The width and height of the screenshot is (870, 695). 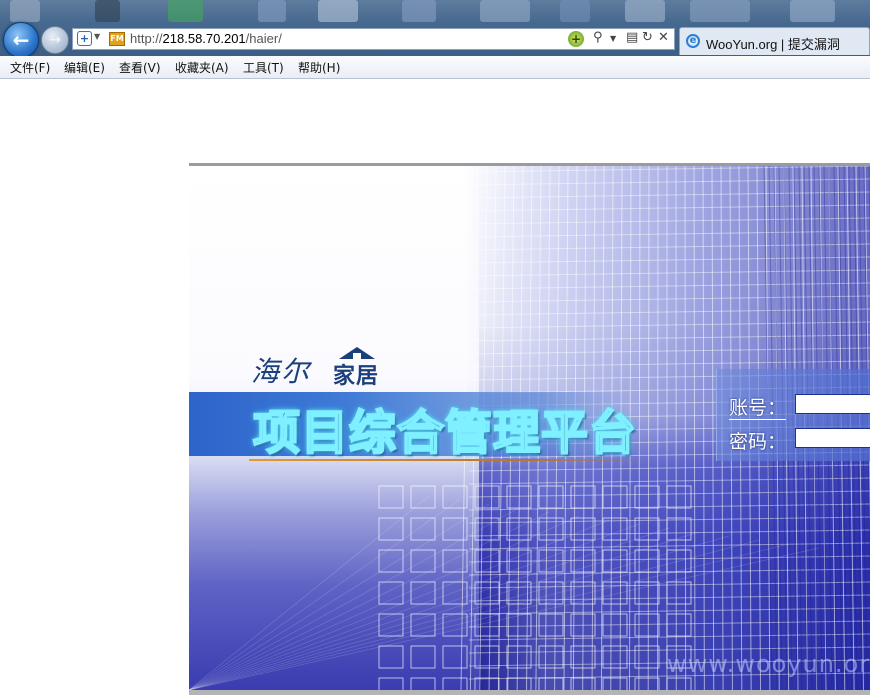 What do you see at coordinates (435, 67) in the screenshot?
I see `menu-bar: 文件(F) 编辑(E) 查看(V) 收藏夹(A) 工具(T) 帮助(H)` at bounding box center [435, 67].